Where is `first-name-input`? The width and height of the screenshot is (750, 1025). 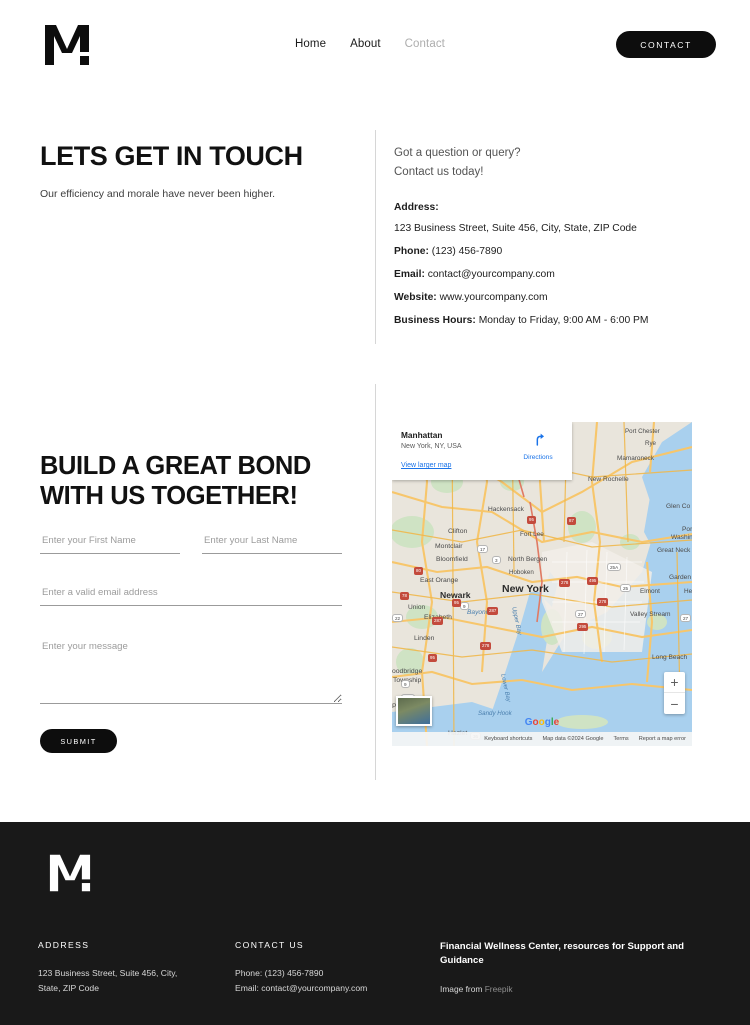
first-name-input is located at coordinates (110, 544).